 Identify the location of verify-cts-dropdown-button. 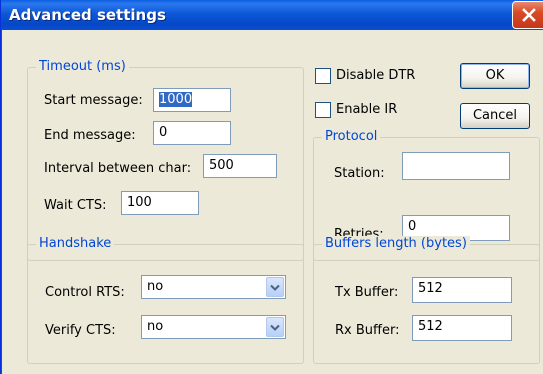
(275, 327).